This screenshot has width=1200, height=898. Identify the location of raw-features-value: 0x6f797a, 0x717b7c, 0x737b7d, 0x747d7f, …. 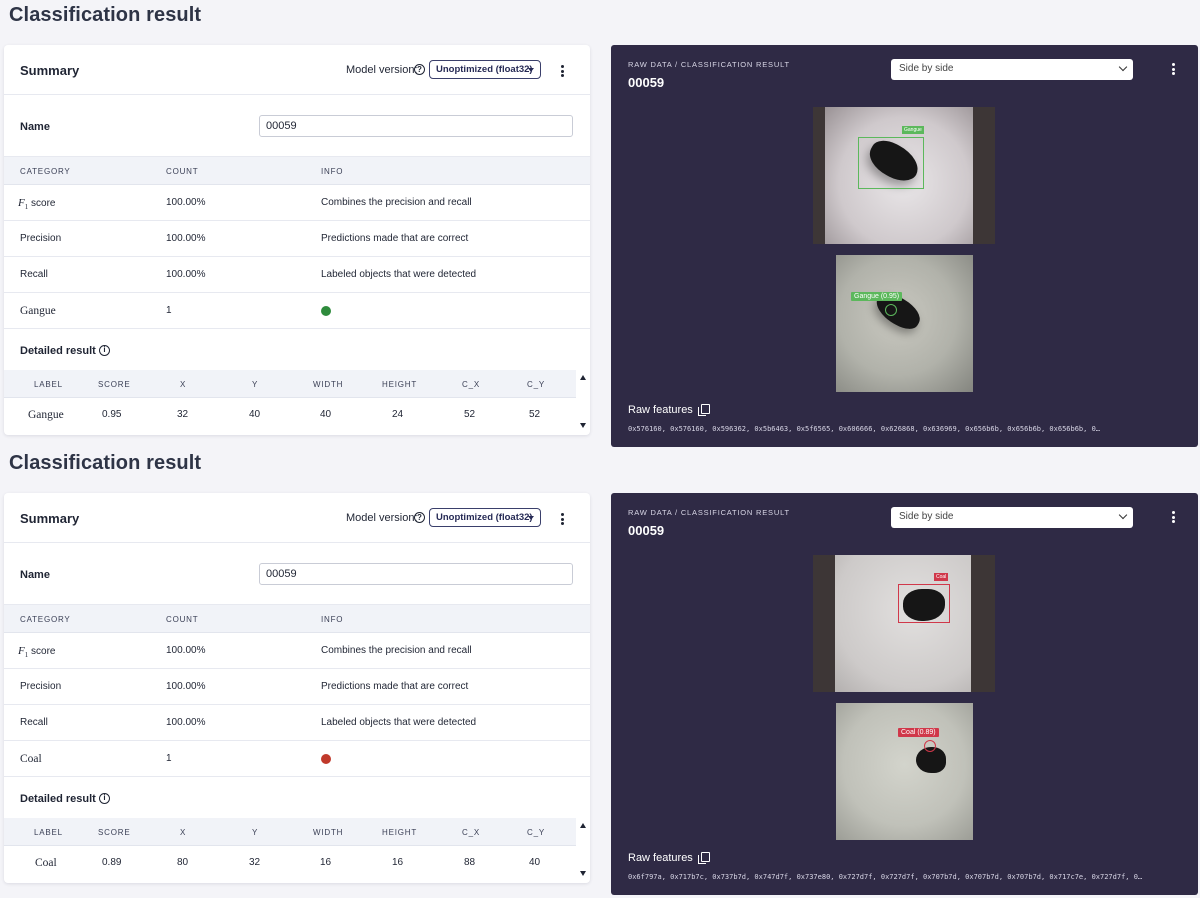
(885, 877).